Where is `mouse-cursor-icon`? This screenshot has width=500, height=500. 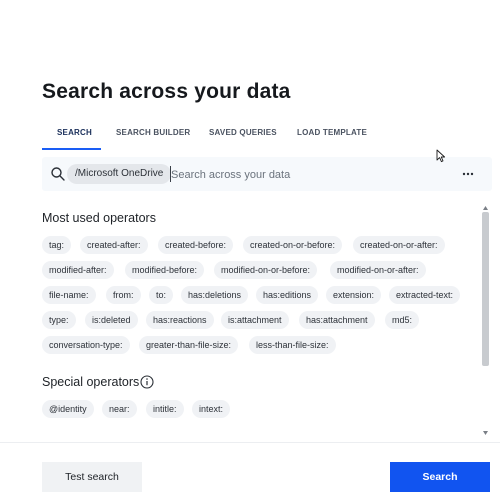
mouse-cursor-icon is located at coordinates (441, 156).